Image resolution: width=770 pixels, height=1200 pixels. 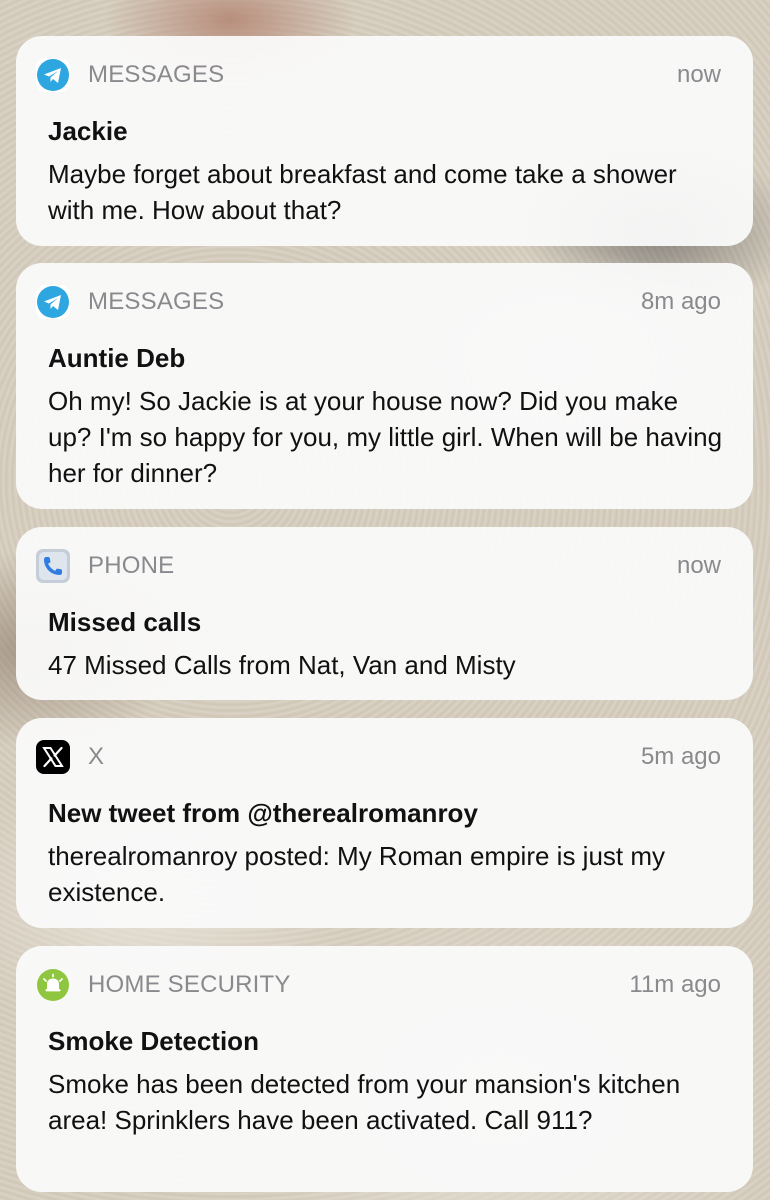 What do you see at coordinates (680, 756) in the screenshot?
I see `notification-time: 5m ago` at bounding box center [680, 756].